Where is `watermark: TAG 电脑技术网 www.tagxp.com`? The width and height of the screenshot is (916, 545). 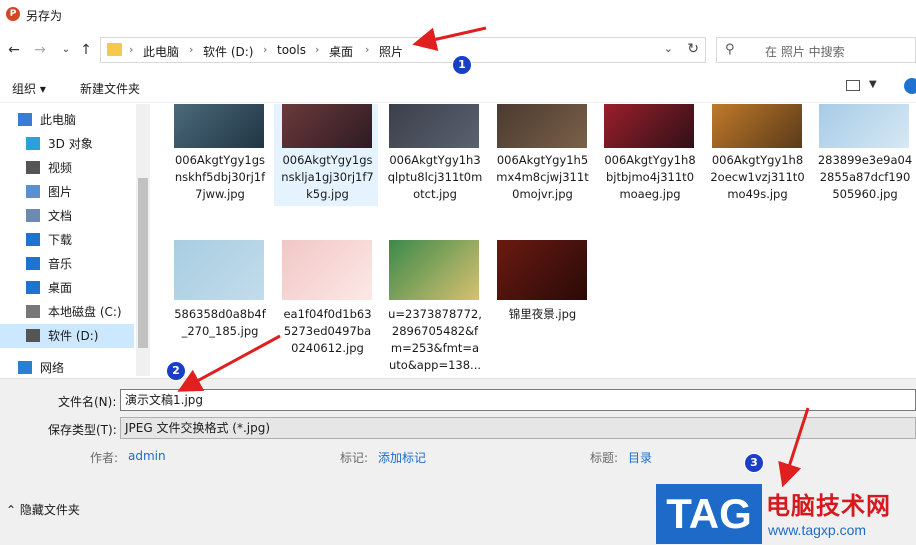 watermark: TAG 电脑技术网 www.tagxp.com is located at coordinates (786, 514).